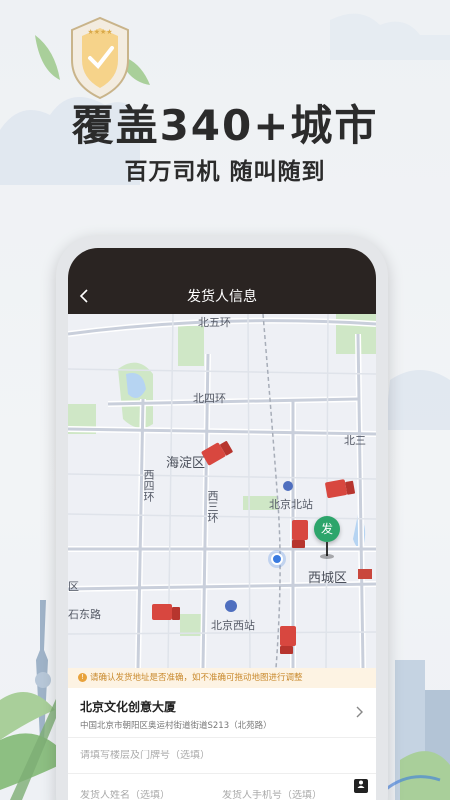  I want to click on subline: 百万司机 随叫随到, so click(225, 172).